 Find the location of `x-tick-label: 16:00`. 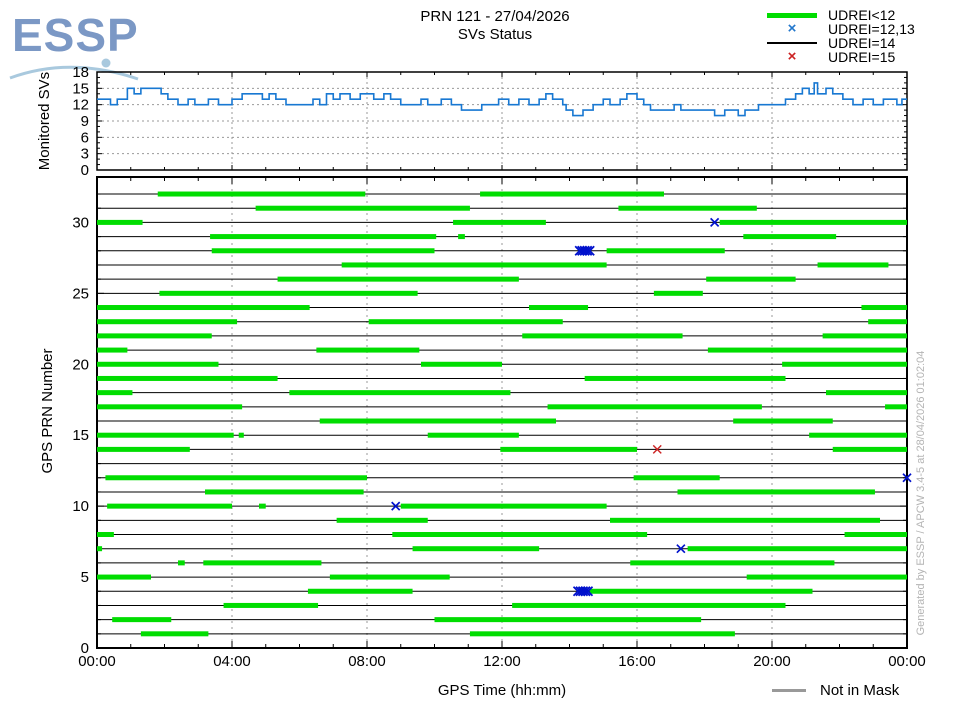

x-tick-label: 16:00 is located at coordinates (637, 661).